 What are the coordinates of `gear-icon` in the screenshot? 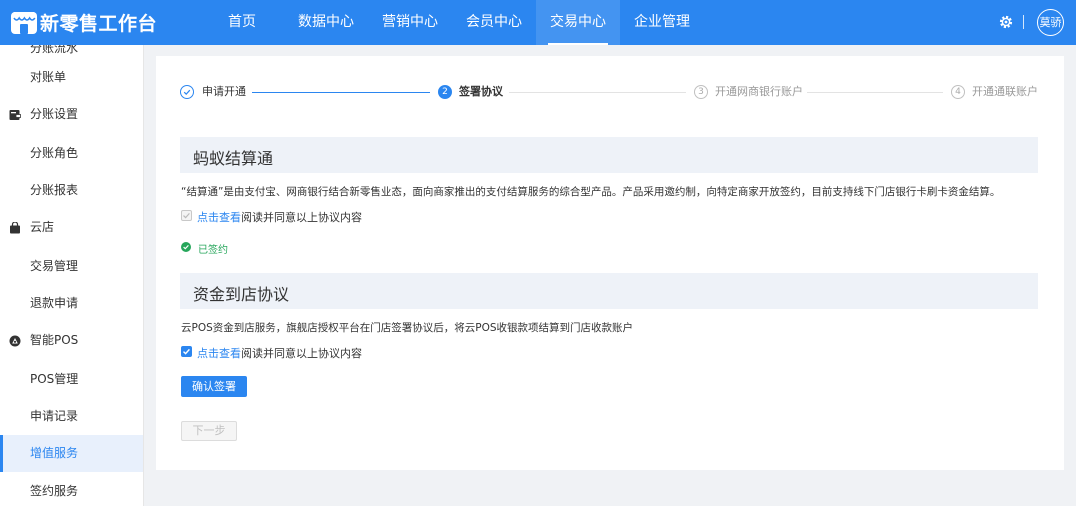 It's located at (1006, 22).